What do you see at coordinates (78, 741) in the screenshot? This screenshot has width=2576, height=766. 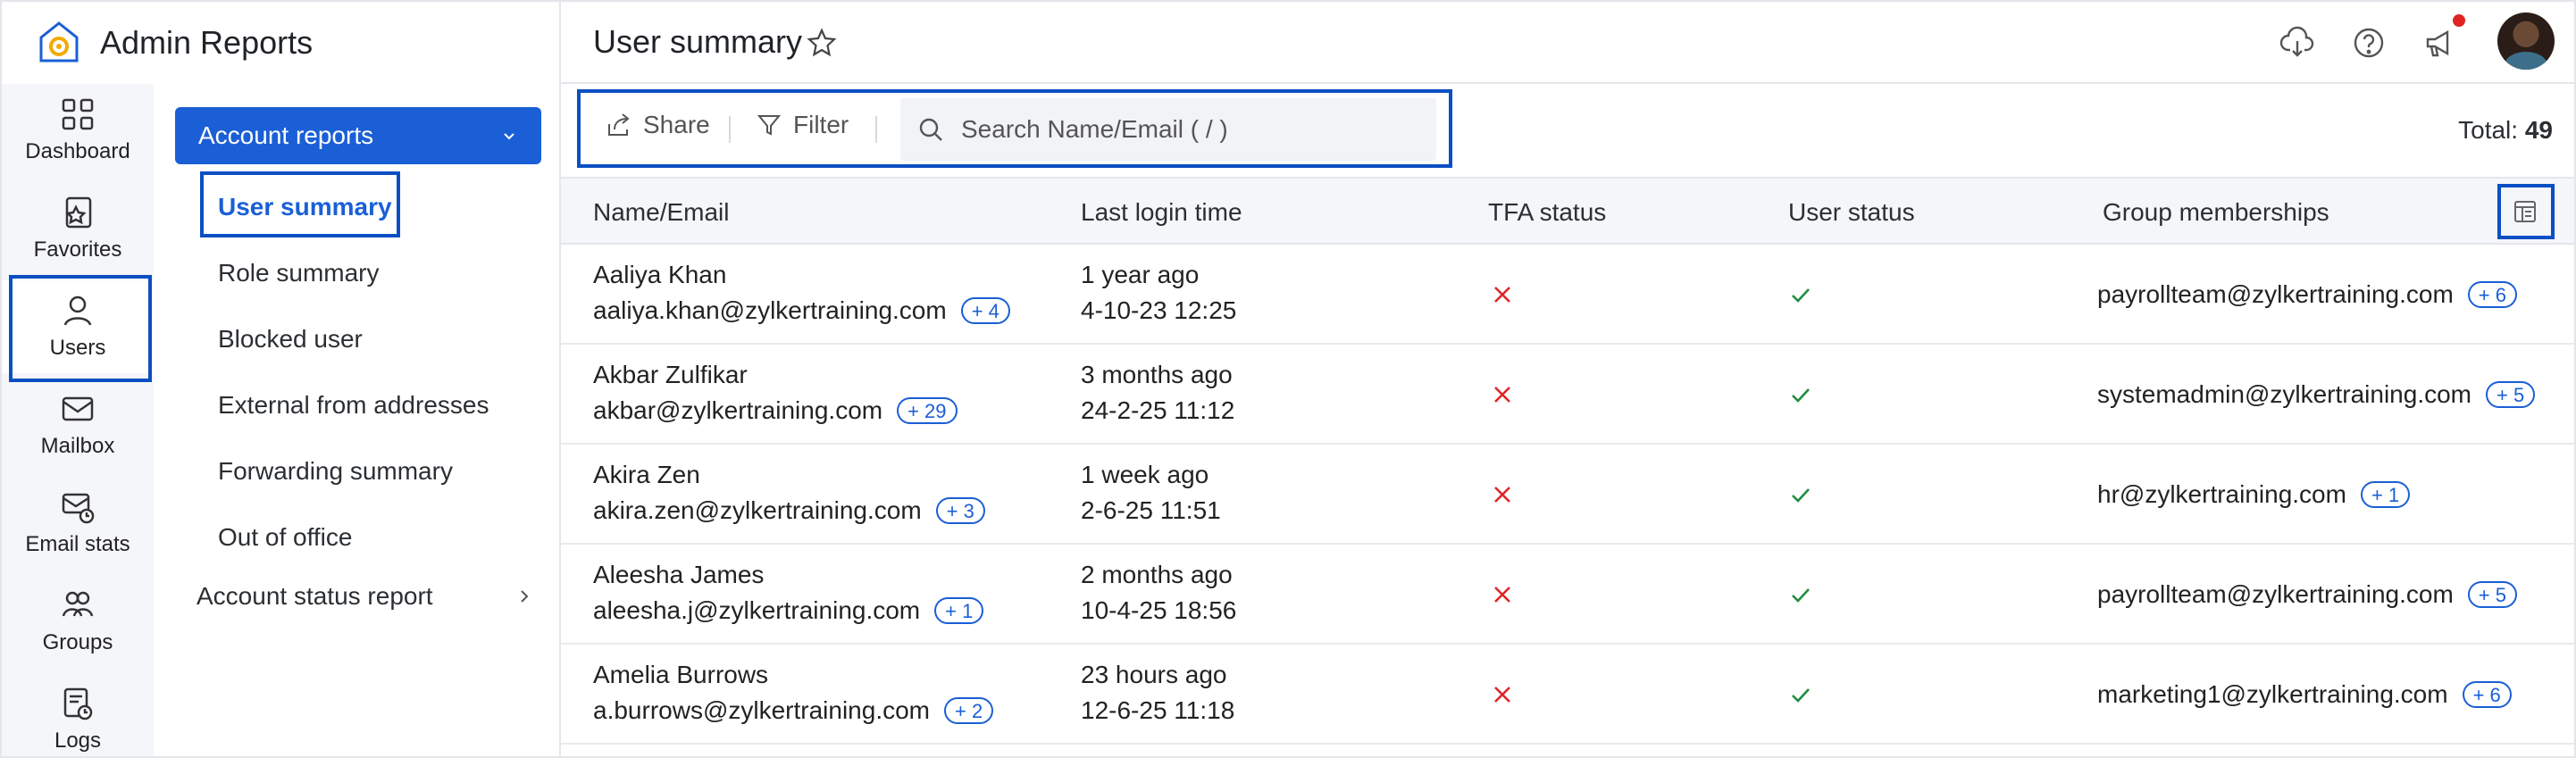 I see `rail-label: Logs` at bounding box center [78, 741].